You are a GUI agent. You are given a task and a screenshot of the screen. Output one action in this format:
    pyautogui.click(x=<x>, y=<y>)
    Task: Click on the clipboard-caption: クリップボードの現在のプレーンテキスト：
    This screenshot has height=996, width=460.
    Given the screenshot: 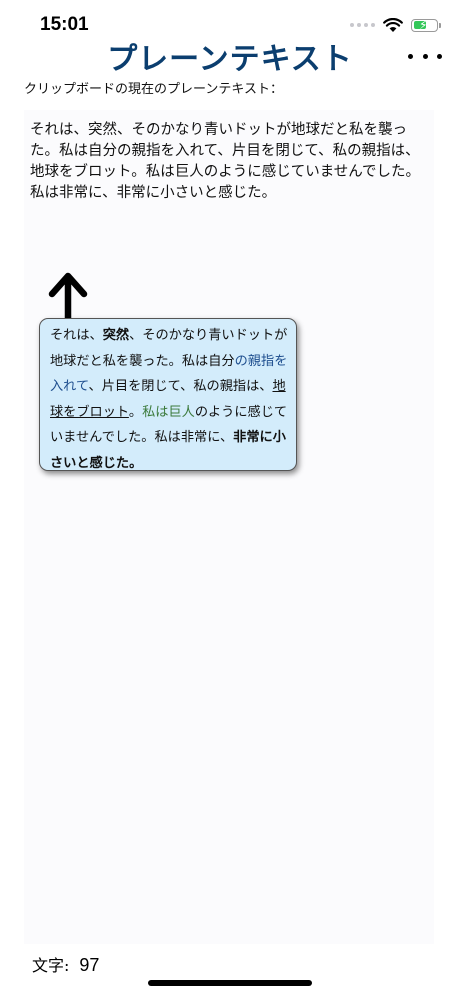 What is the action you would take?
    pyautogui.click(x=153, y=89)
    